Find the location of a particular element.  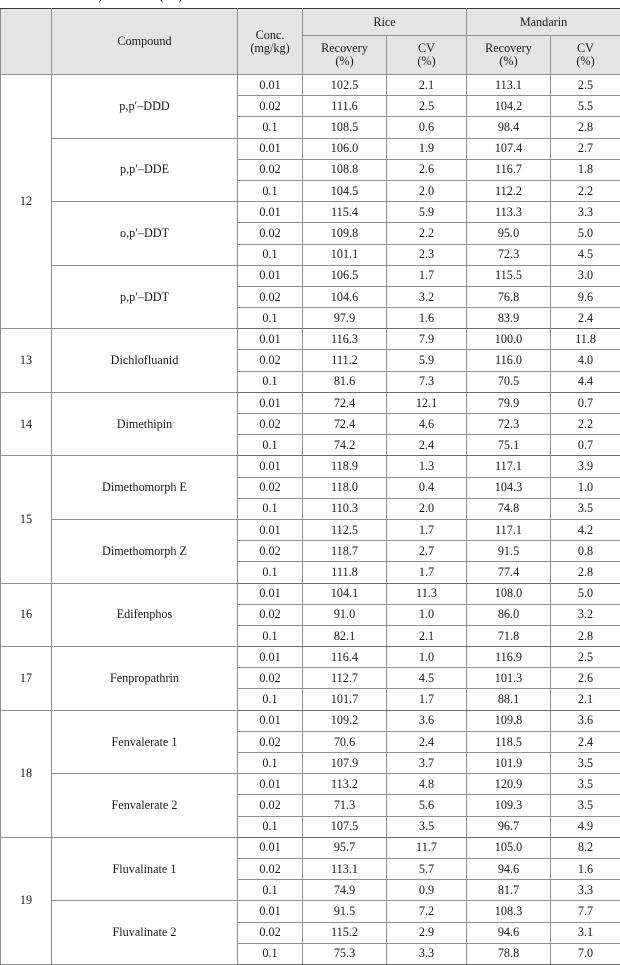

mandarin-recovery-cell: 70.5 is located at coordinates (509, 381).